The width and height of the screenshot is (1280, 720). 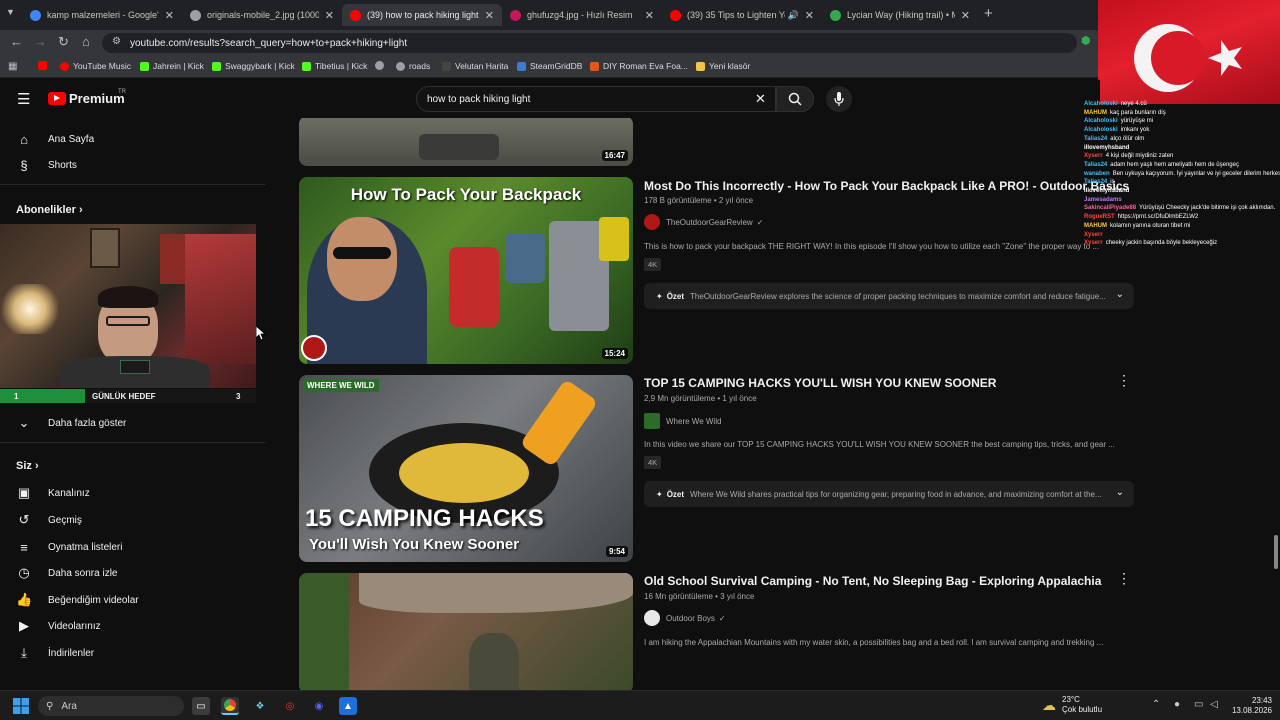 What do you see at coordinates (1198, 704) in the screenshot?
I see `network-icon: ▭` at bounding box center [1198, 704].